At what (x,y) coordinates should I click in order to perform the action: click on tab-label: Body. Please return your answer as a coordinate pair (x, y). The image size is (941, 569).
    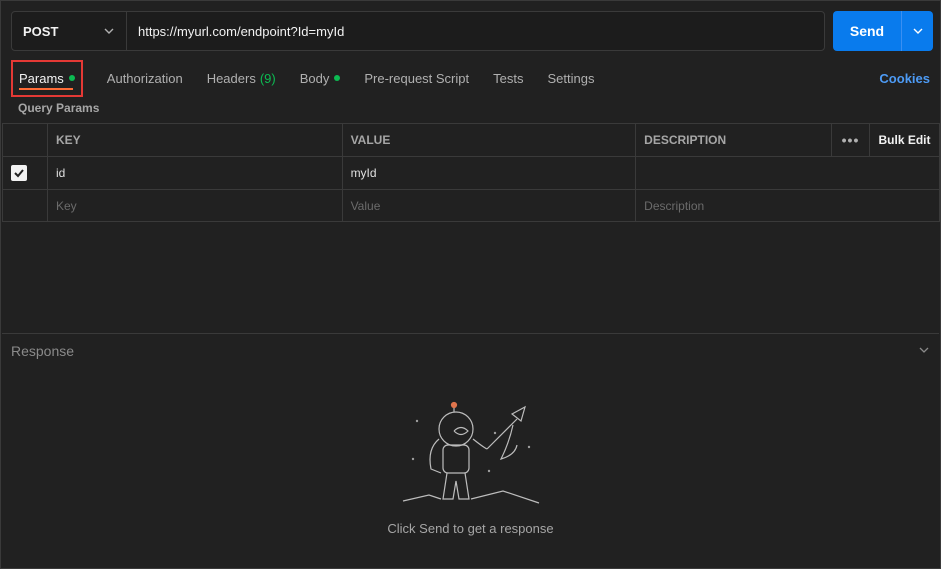
    Looking at the image, I should click on (314, 78).